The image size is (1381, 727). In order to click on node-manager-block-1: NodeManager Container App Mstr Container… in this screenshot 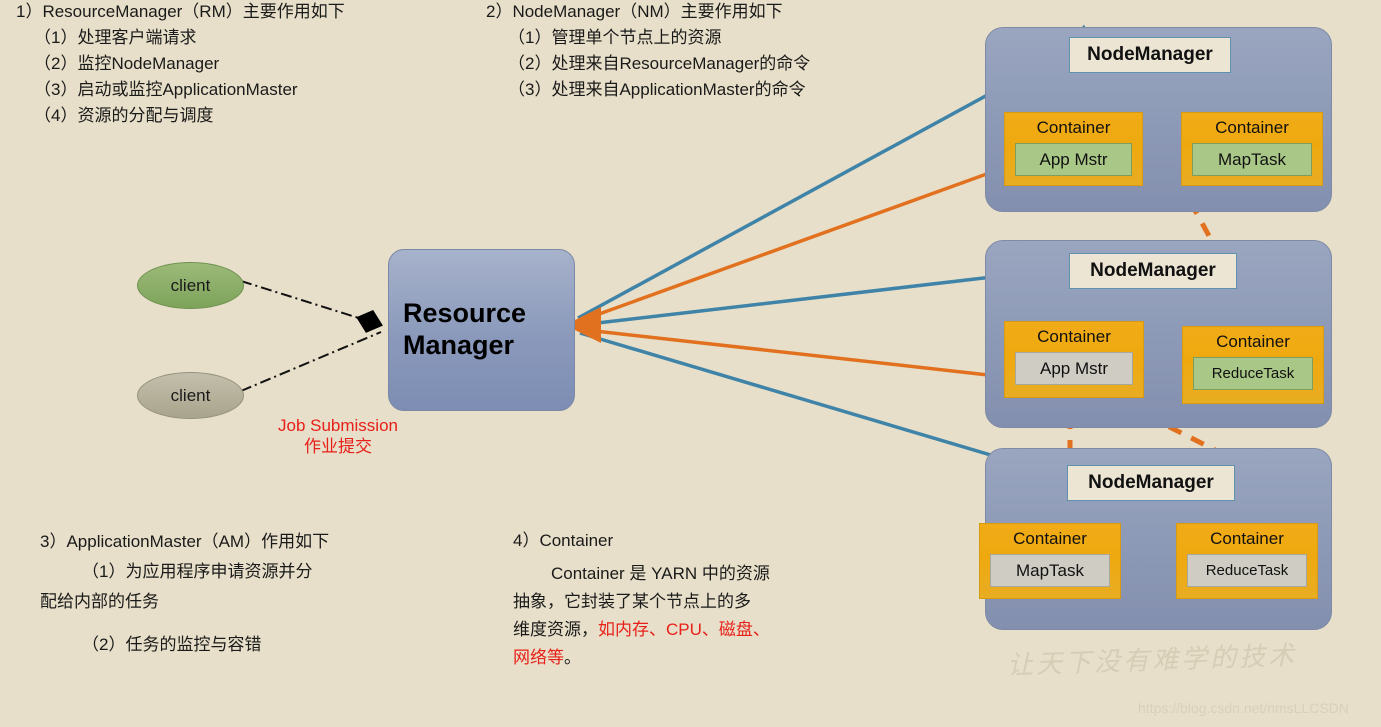, I will do `click(1158, 119)`.